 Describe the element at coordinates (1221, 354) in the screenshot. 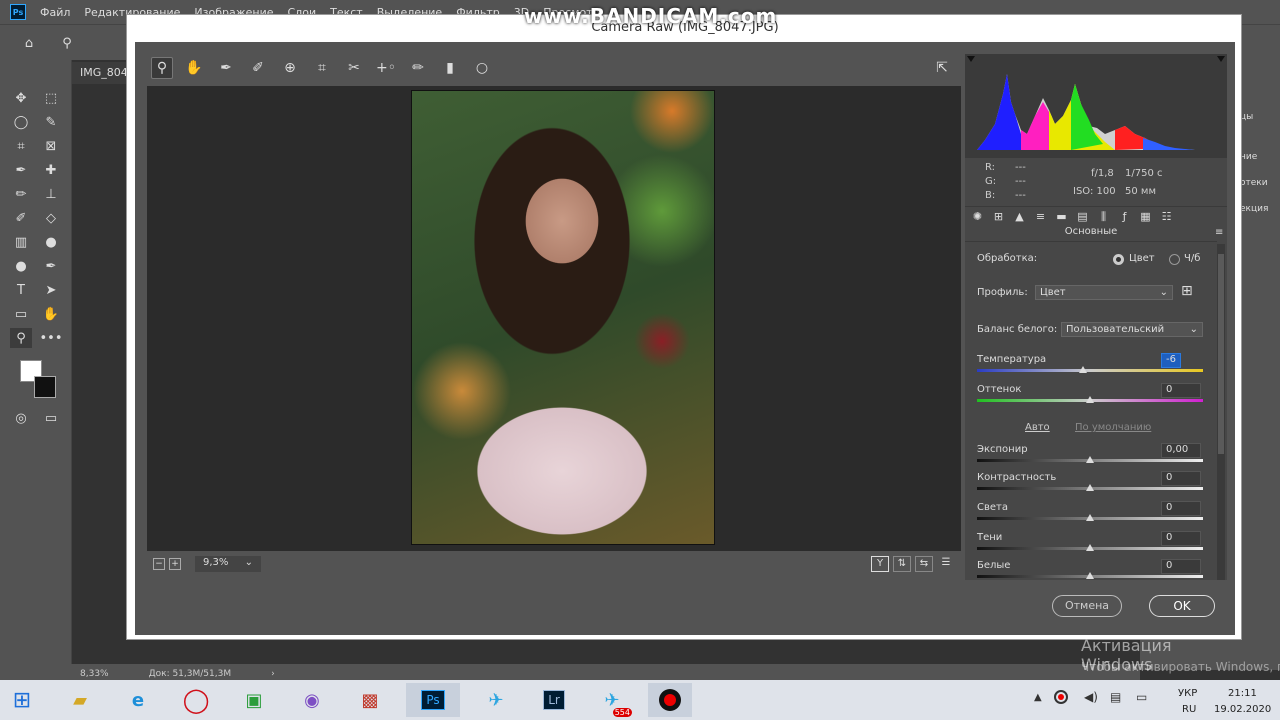

I see `scroll-thumb` at that location.